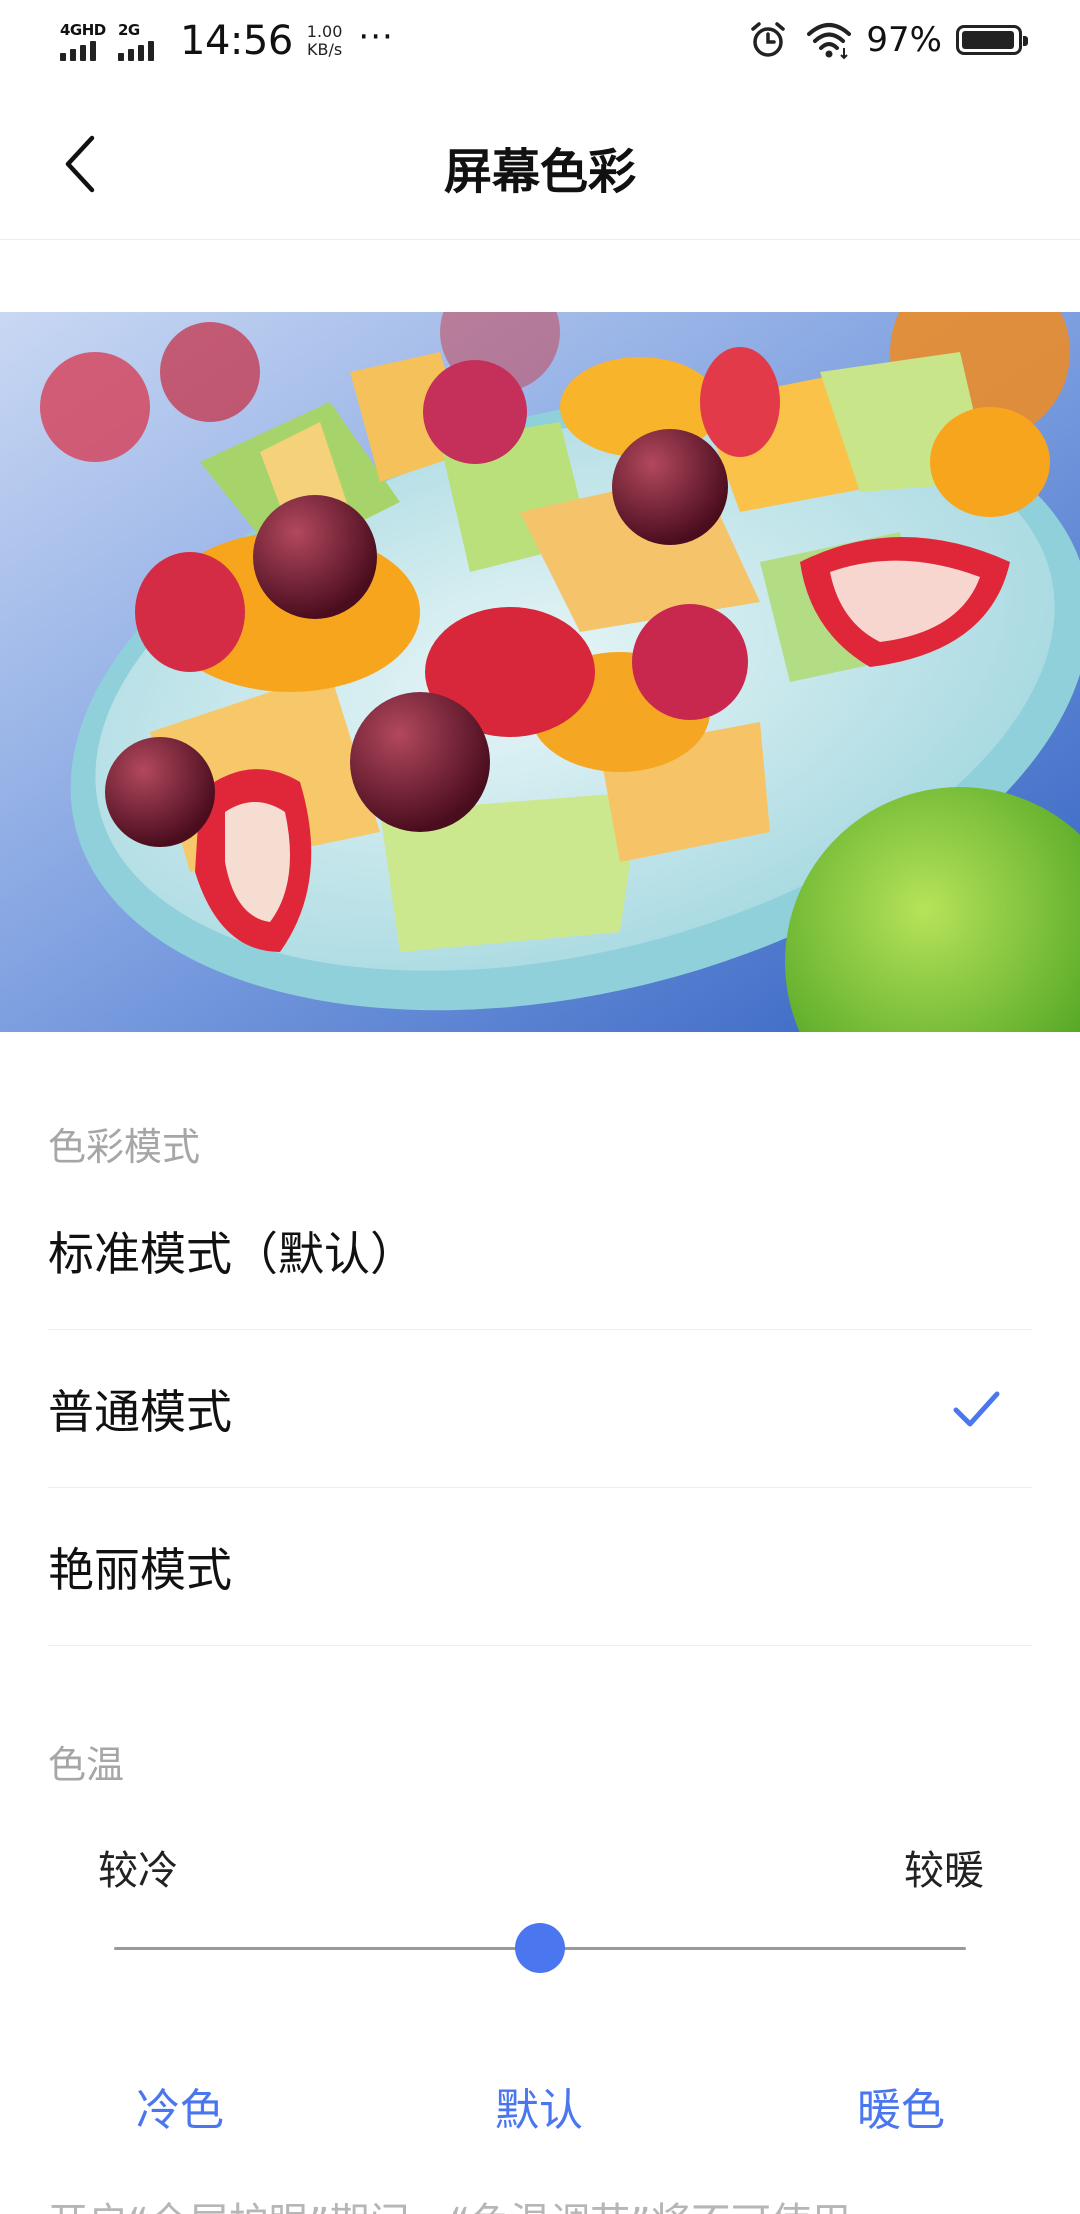 This screenshot has width=1080, height=2214. I want to click on battery-icon, so click(992, 40).